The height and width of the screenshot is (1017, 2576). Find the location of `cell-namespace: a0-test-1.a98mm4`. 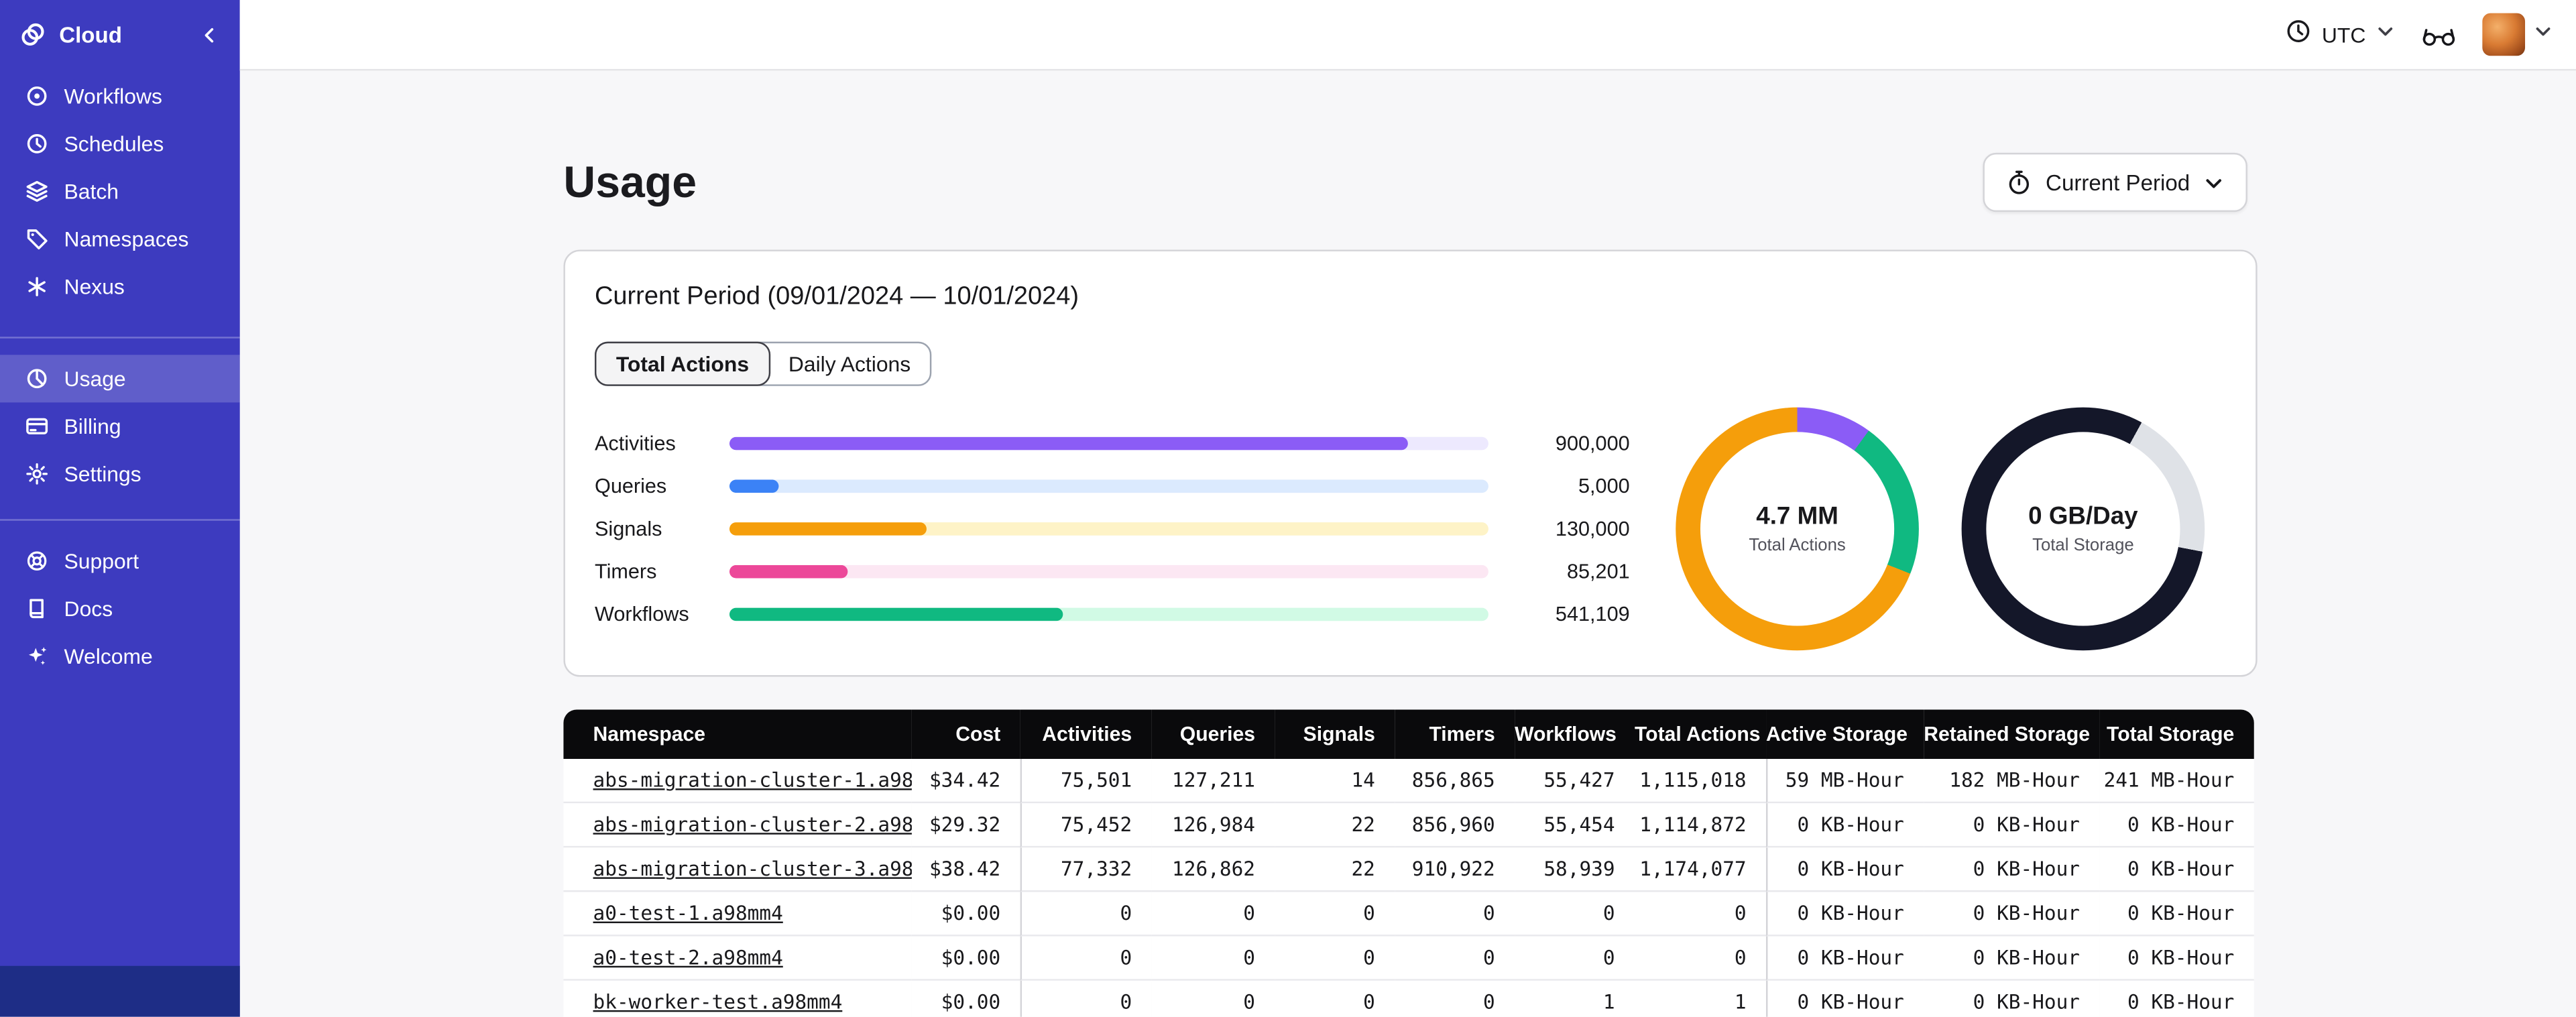

cell-namespace: a0-test-1.a98mm4 is located at coordinates (737, 915).